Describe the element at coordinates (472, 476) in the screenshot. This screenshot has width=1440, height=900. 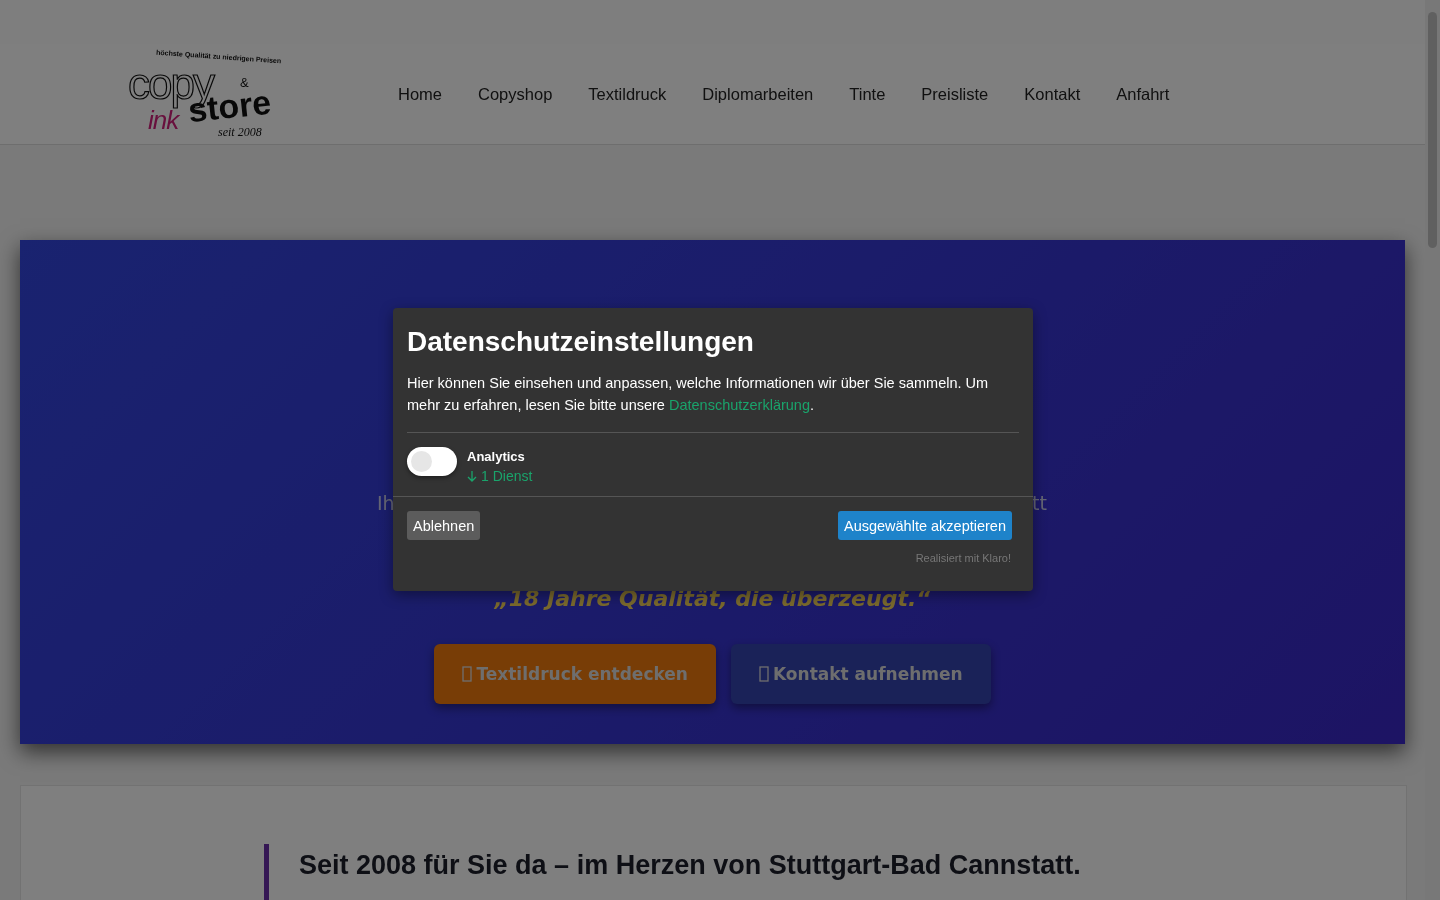
I see `arrow-down-icon` at that location.